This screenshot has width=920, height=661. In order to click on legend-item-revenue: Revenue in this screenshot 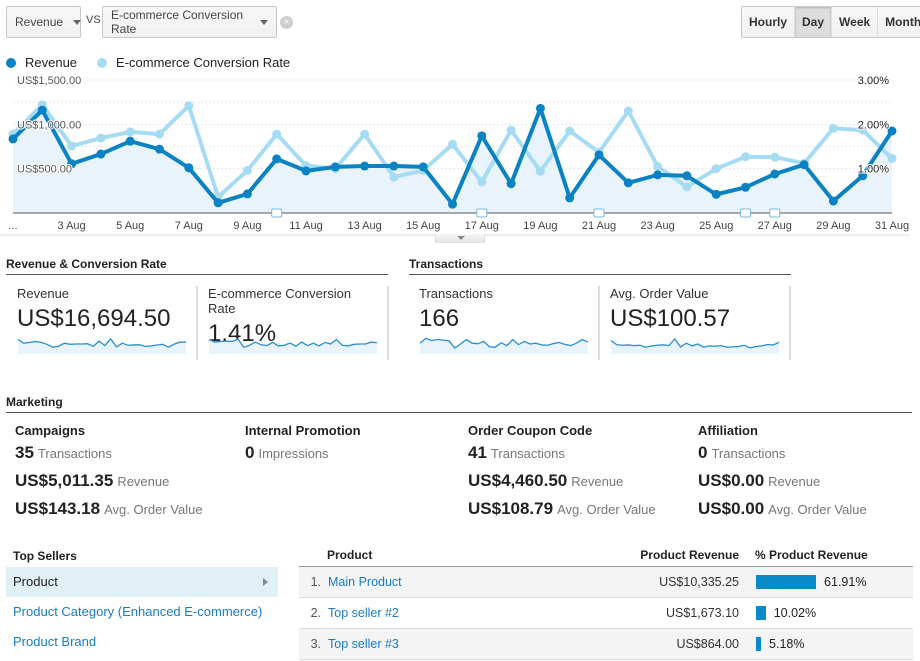, I will do `click(41, 62)`.